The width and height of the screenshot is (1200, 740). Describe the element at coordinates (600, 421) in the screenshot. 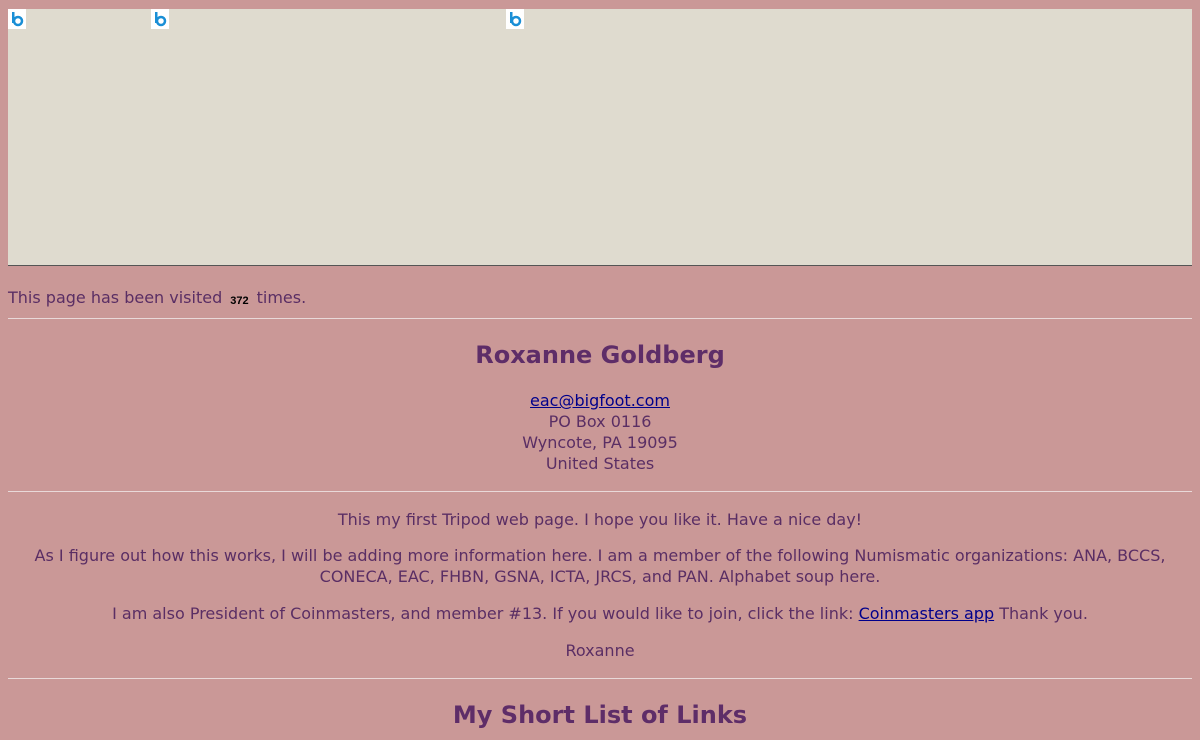

I see `address-line1: PO Box 0116` at that location.